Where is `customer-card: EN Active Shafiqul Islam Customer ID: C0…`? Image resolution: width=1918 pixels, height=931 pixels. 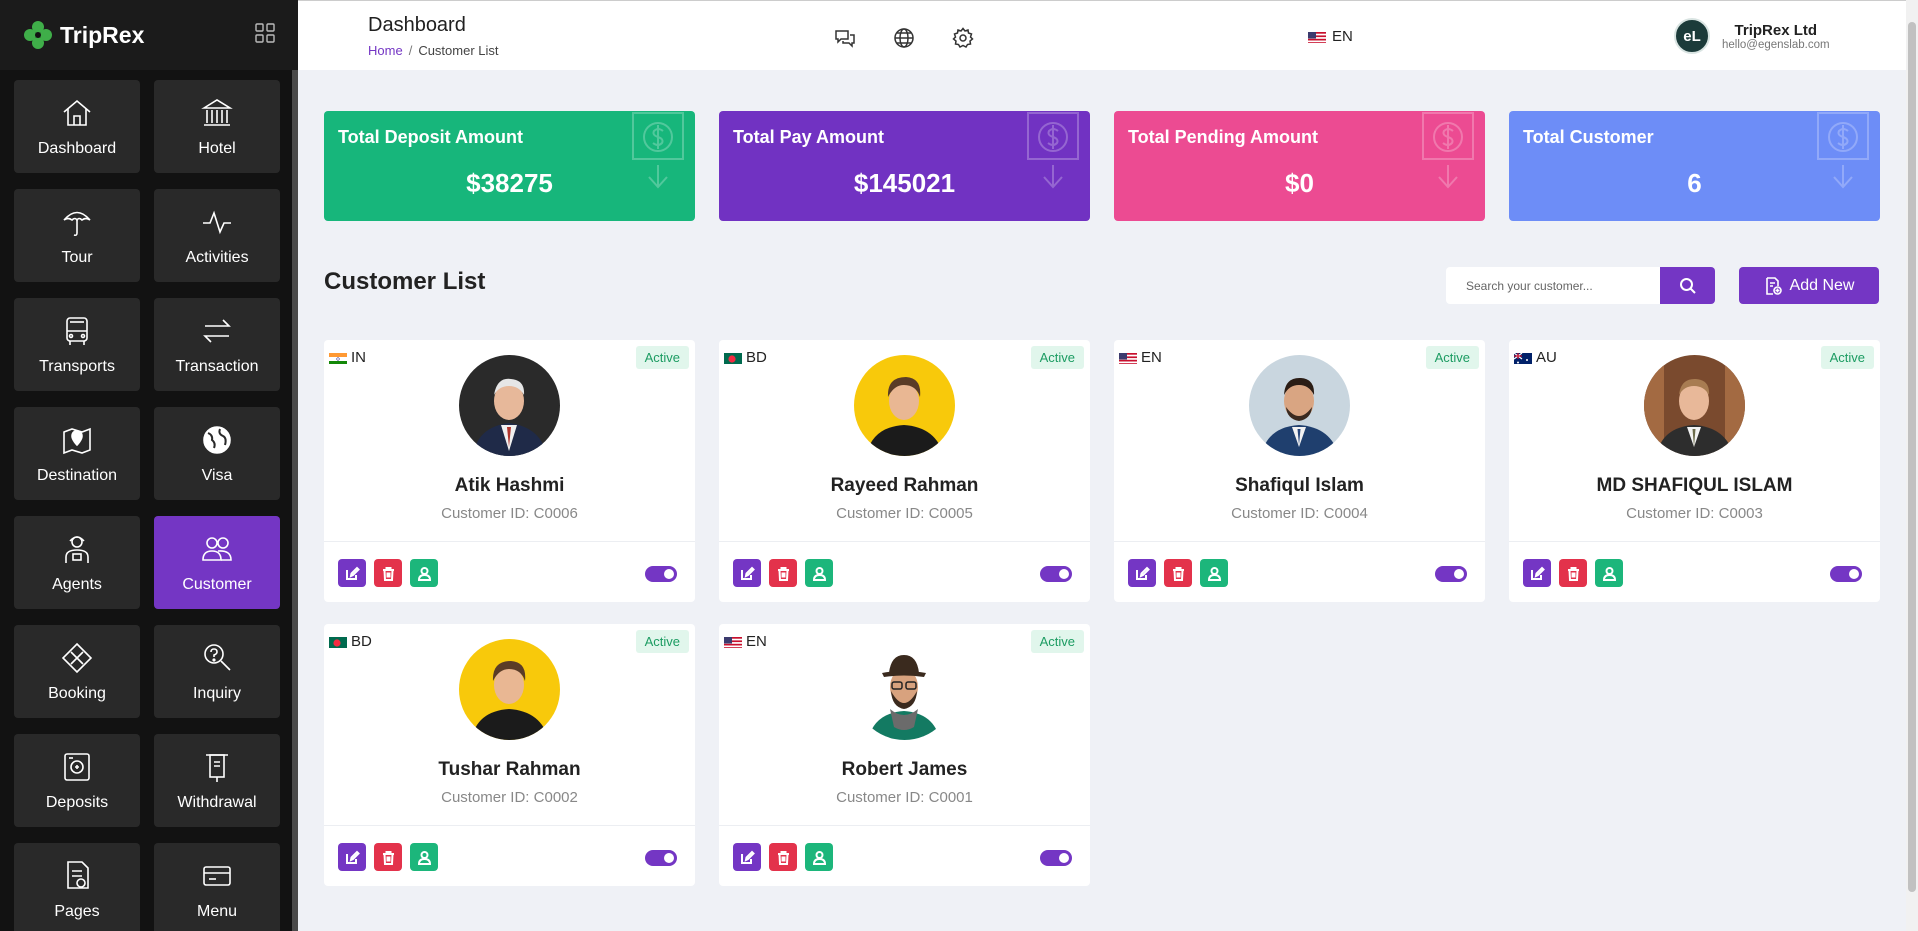 customer-card: EN Active Shafiqul Islam Customer ID: C0… is located at coordinates (1299, 471).